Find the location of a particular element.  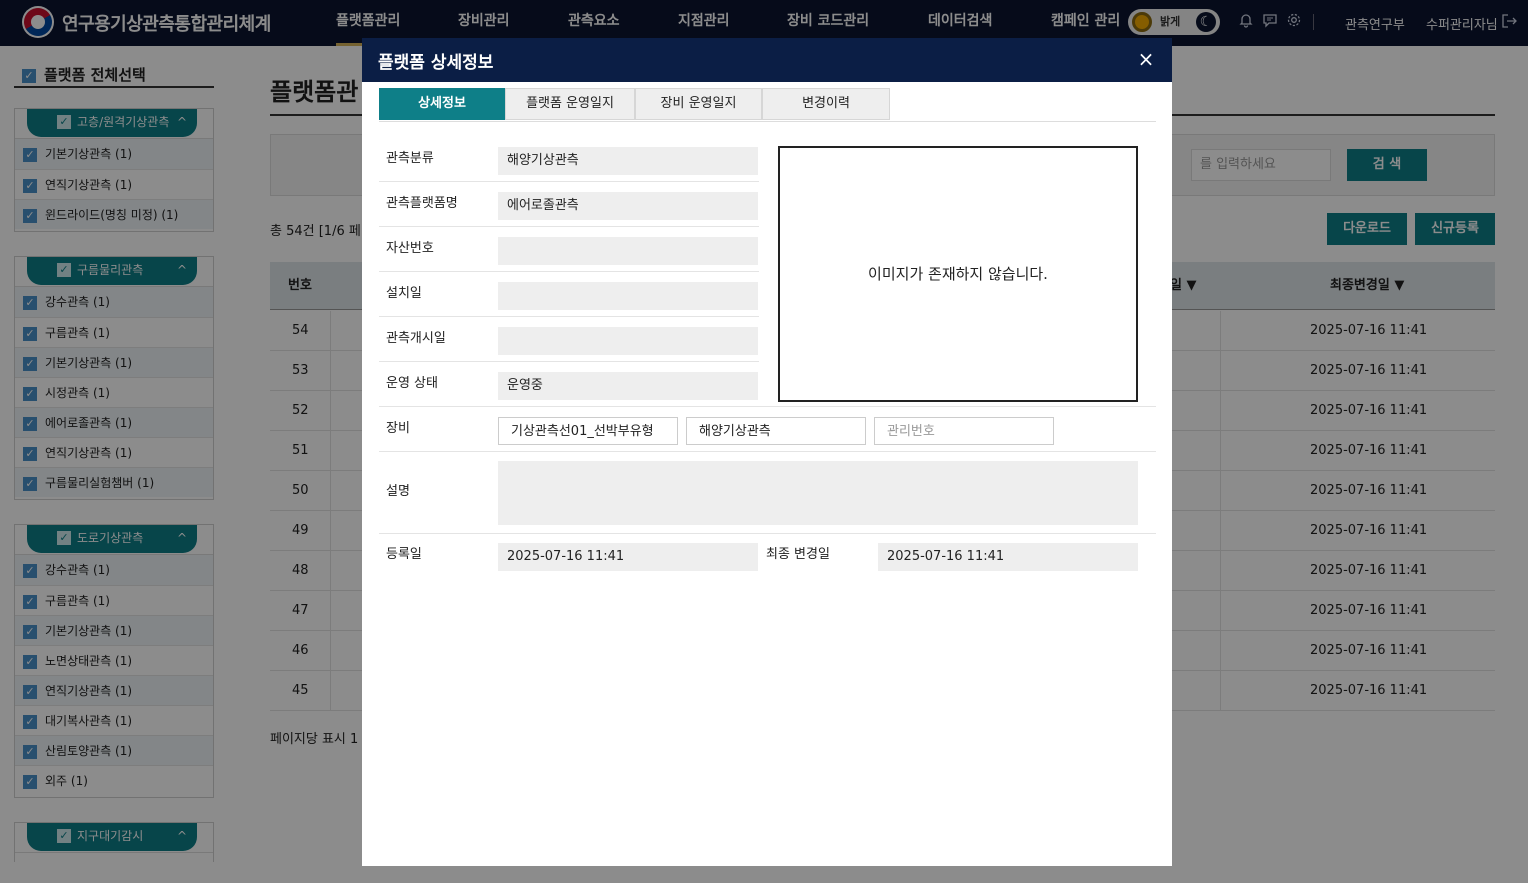

management-number-field: 관리번호 is located at coordinates (964, 431).